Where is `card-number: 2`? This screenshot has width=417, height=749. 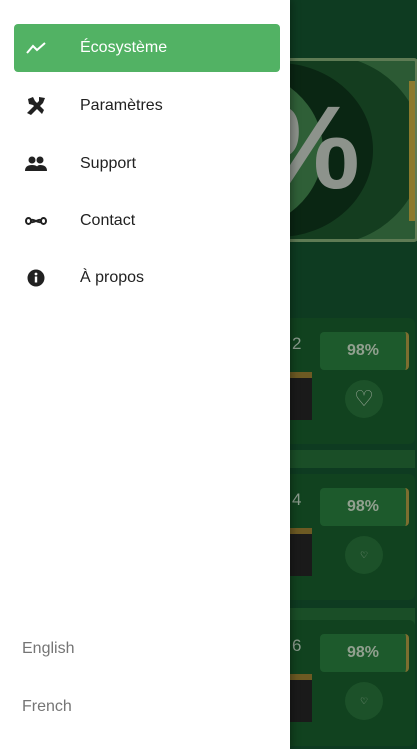
card-number: 2 is located at coordinates (297, 343).